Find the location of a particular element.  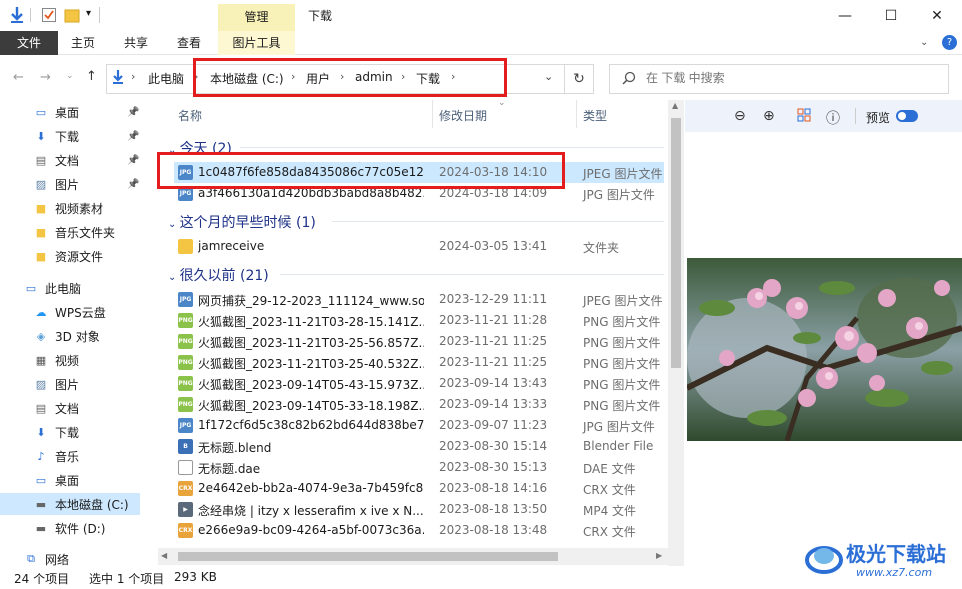

file-list-vertical-scrollbar: ▲ is located at coordinates (676, 333).